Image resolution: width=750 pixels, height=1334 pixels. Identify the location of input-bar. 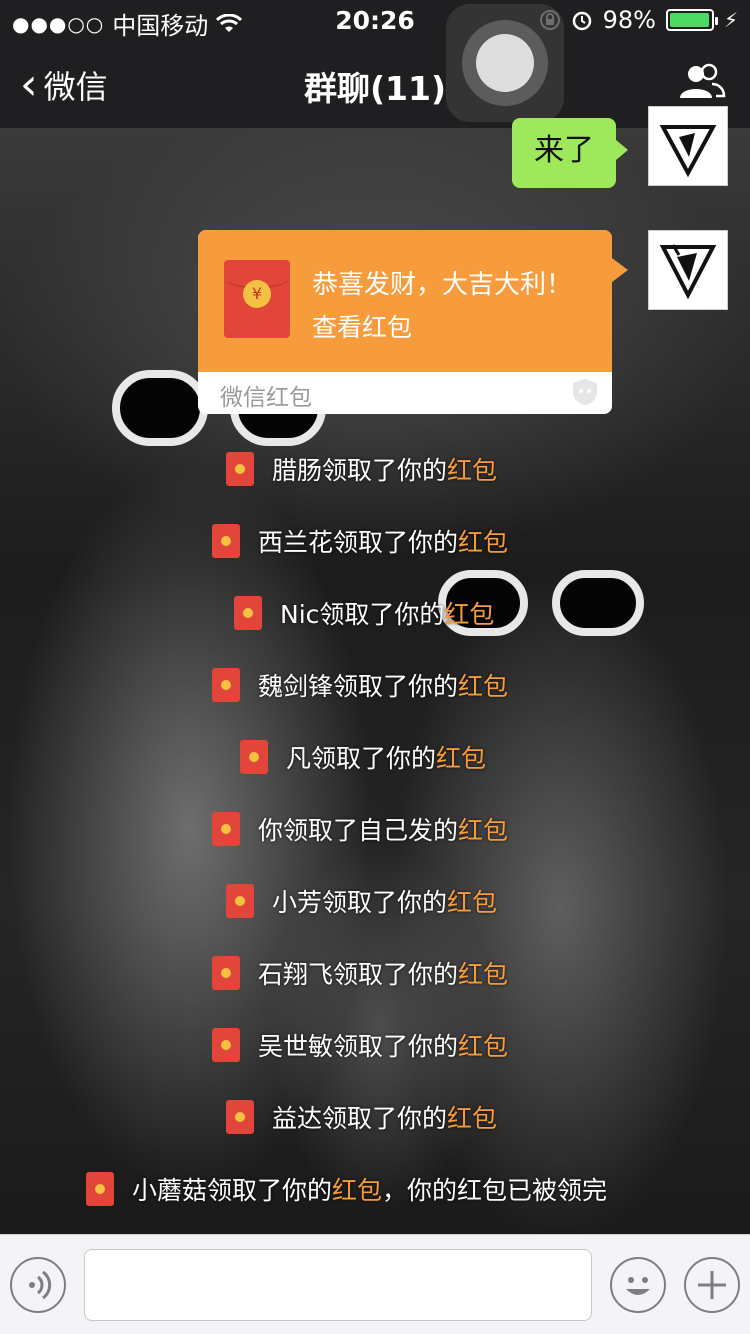
(375, 1284).